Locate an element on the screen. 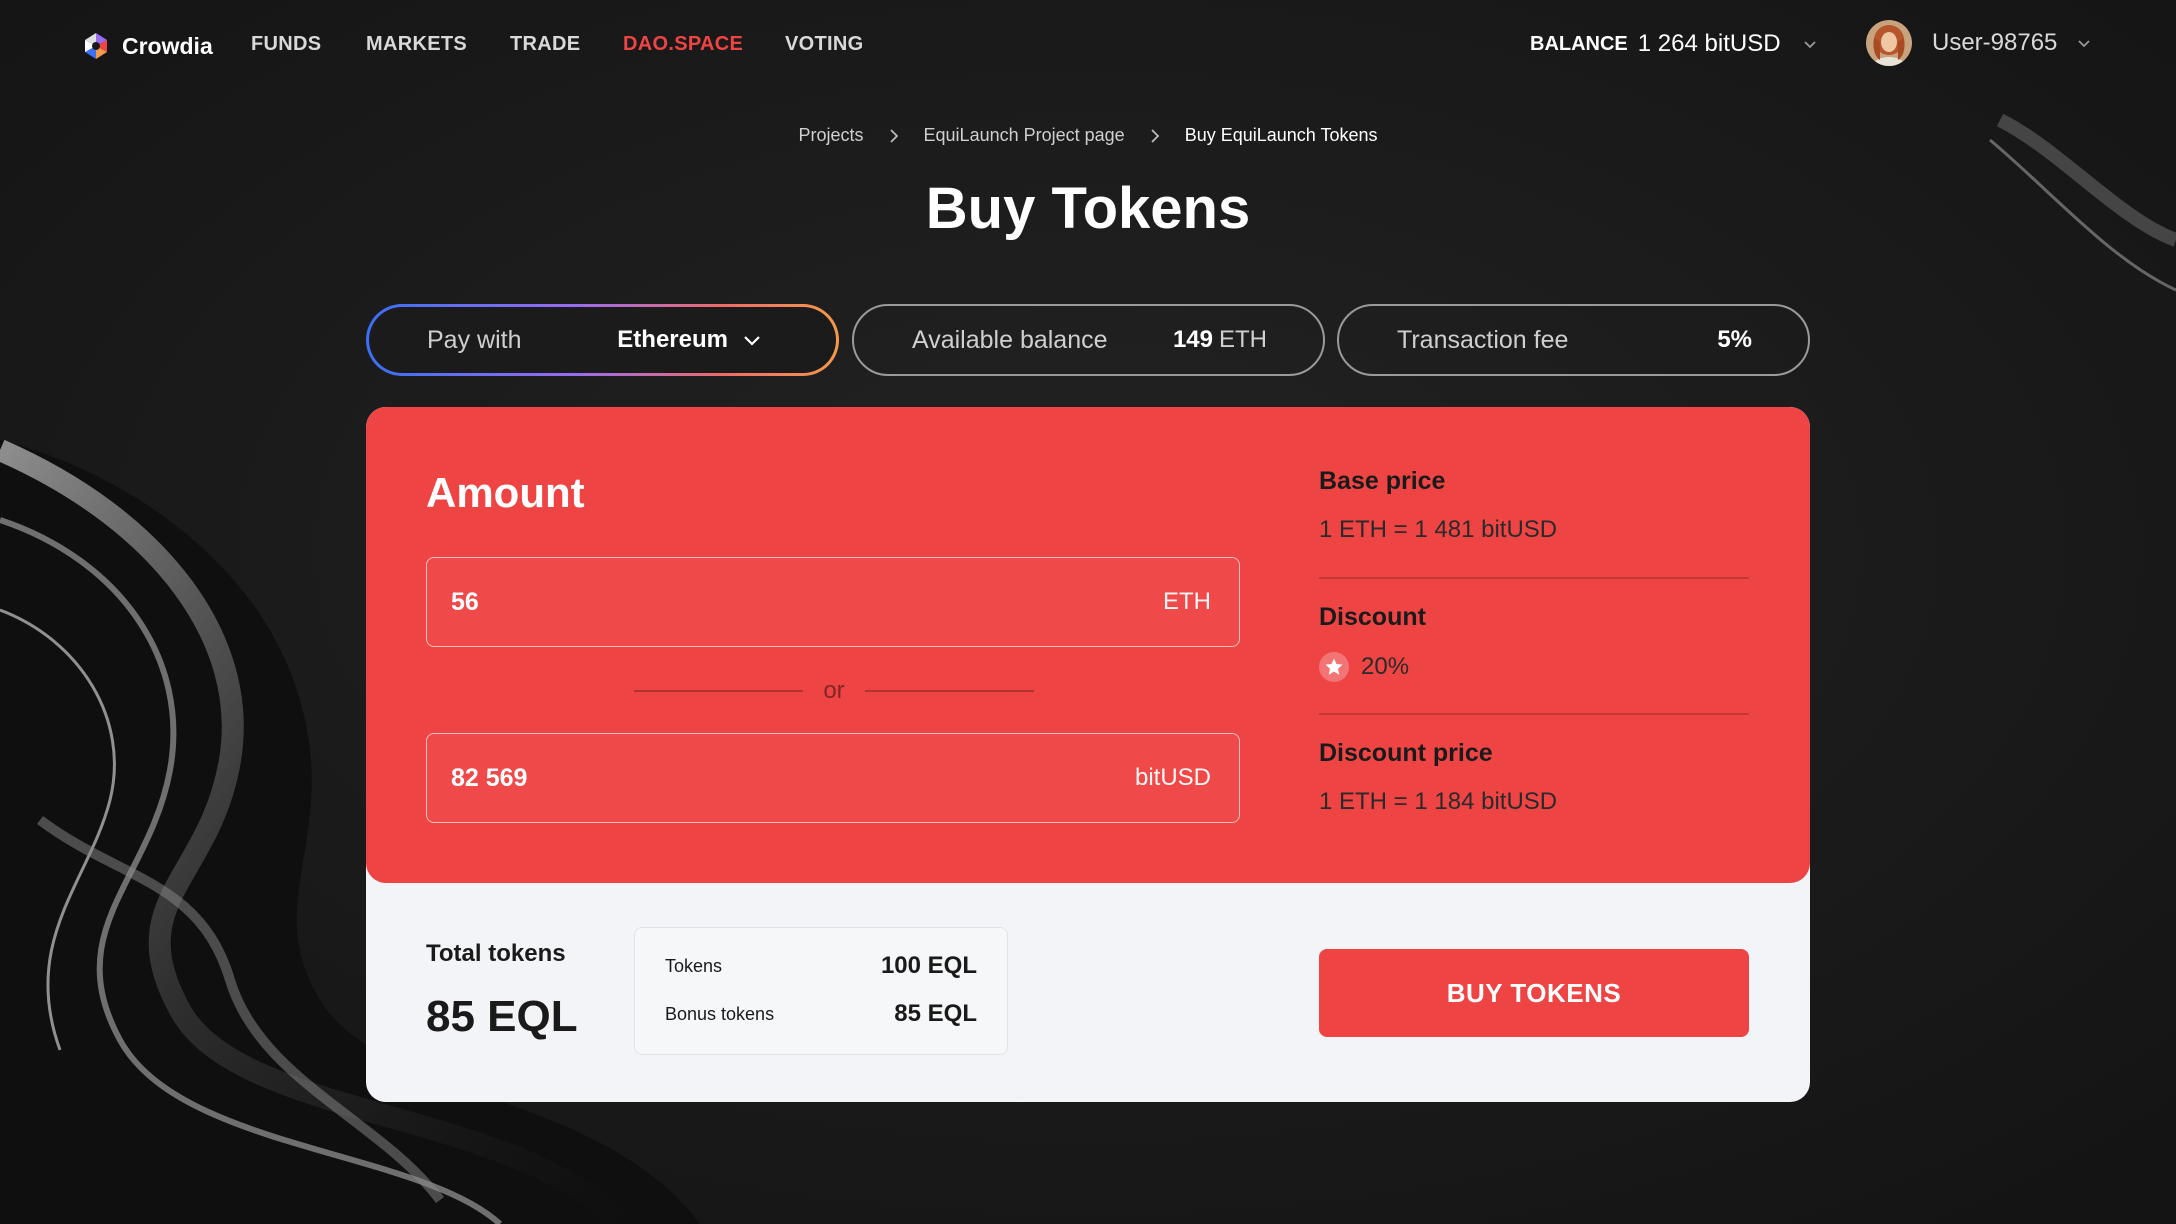 The image size is (2176, 1224). balance-dropdown: BALANCE 1 264 bitUSD is located at coordinates (1673, 44).